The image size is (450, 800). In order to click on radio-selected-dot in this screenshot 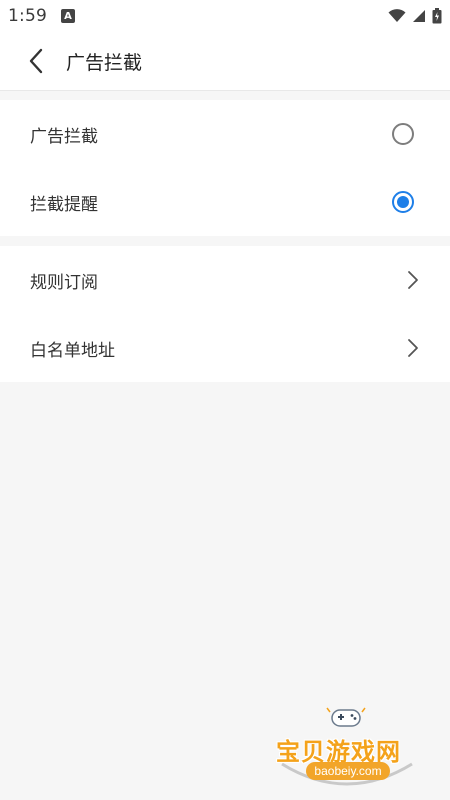, I will do `click(403, 202)`.